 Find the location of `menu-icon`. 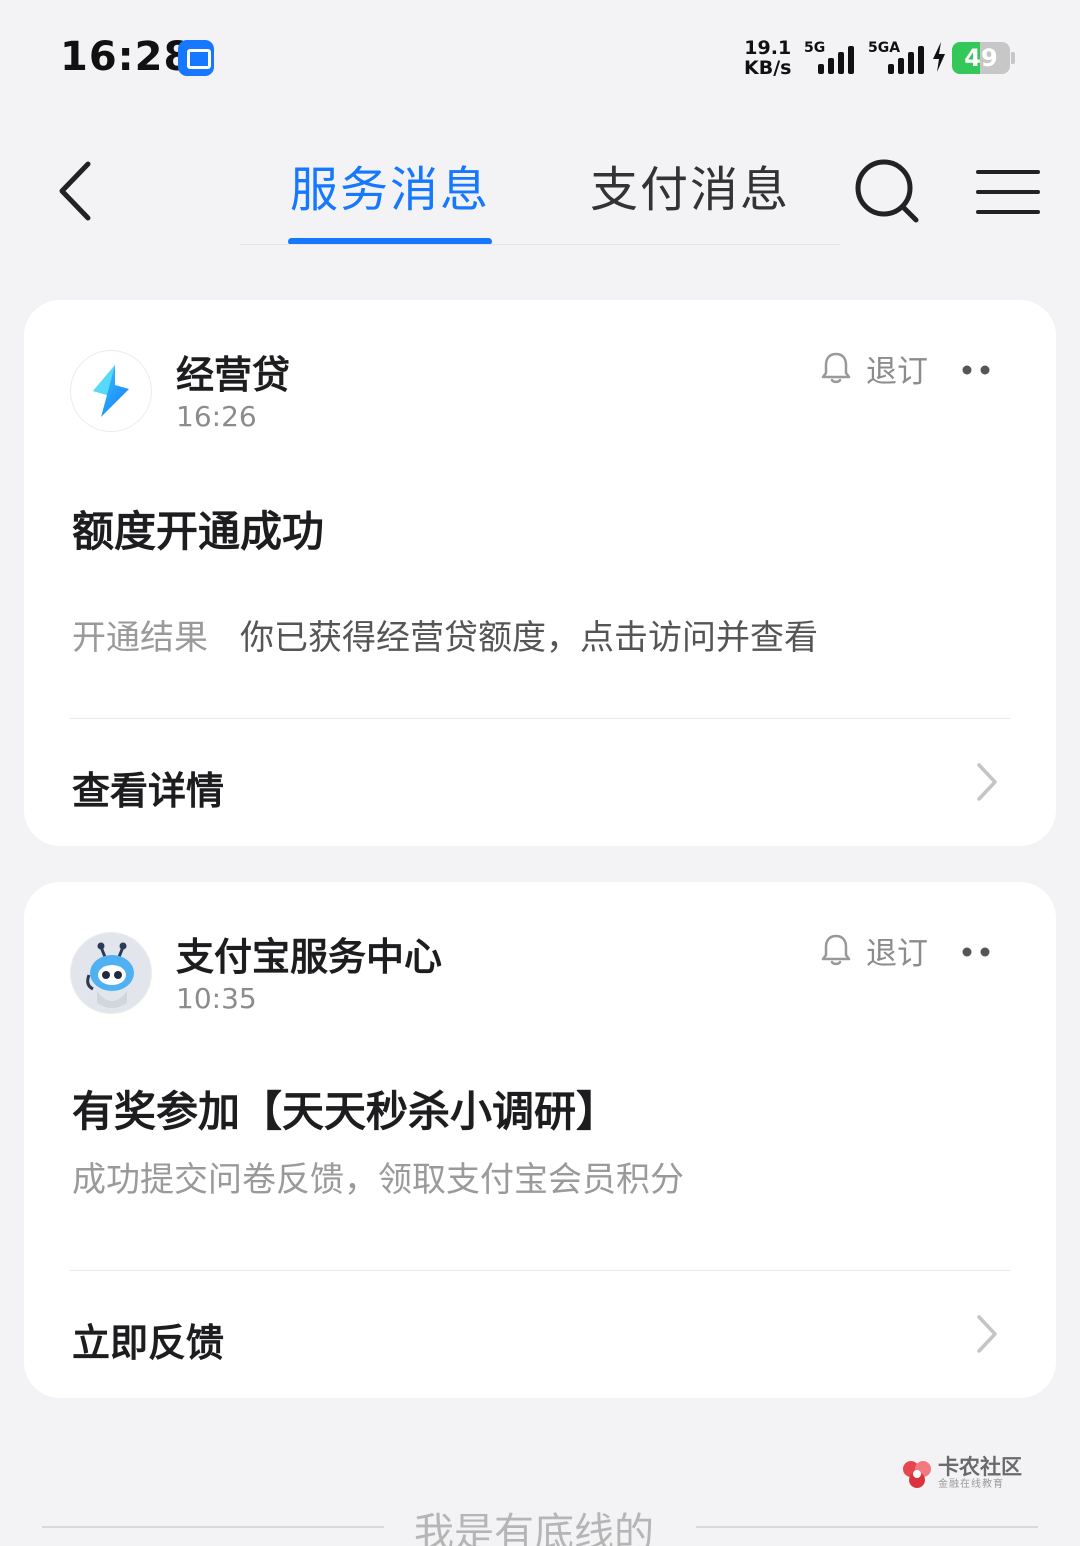

menu-icon is located at coordinates (1008, 192).